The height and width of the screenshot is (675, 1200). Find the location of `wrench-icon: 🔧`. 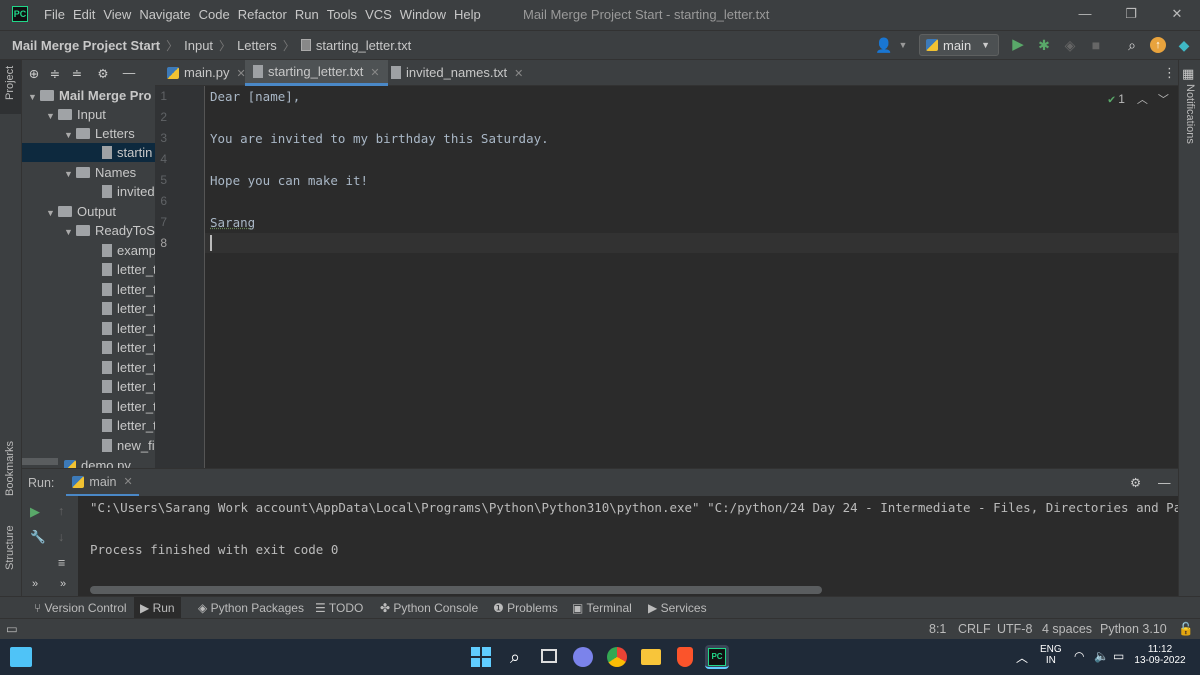

wrench-icon: 🔧 is located at coordinates (38, 537).